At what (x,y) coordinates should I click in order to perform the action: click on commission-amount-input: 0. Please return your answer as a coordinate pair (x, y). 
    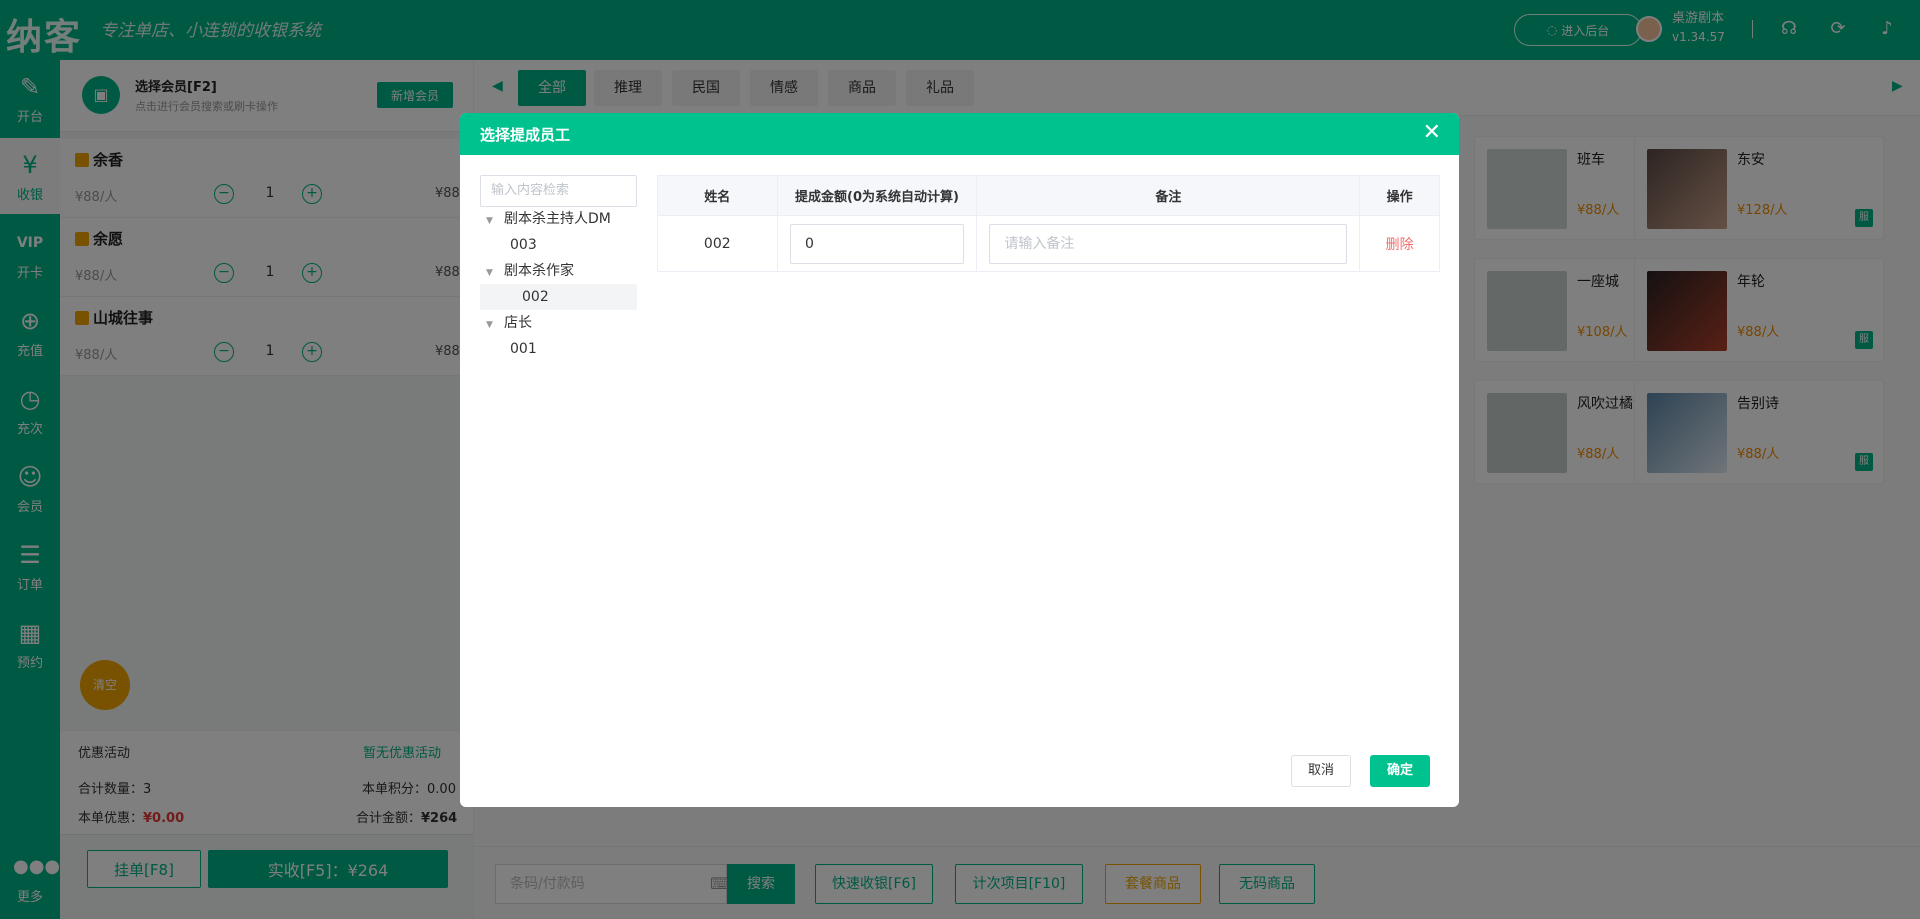
    Looking at the image, I should click on (876, 243).